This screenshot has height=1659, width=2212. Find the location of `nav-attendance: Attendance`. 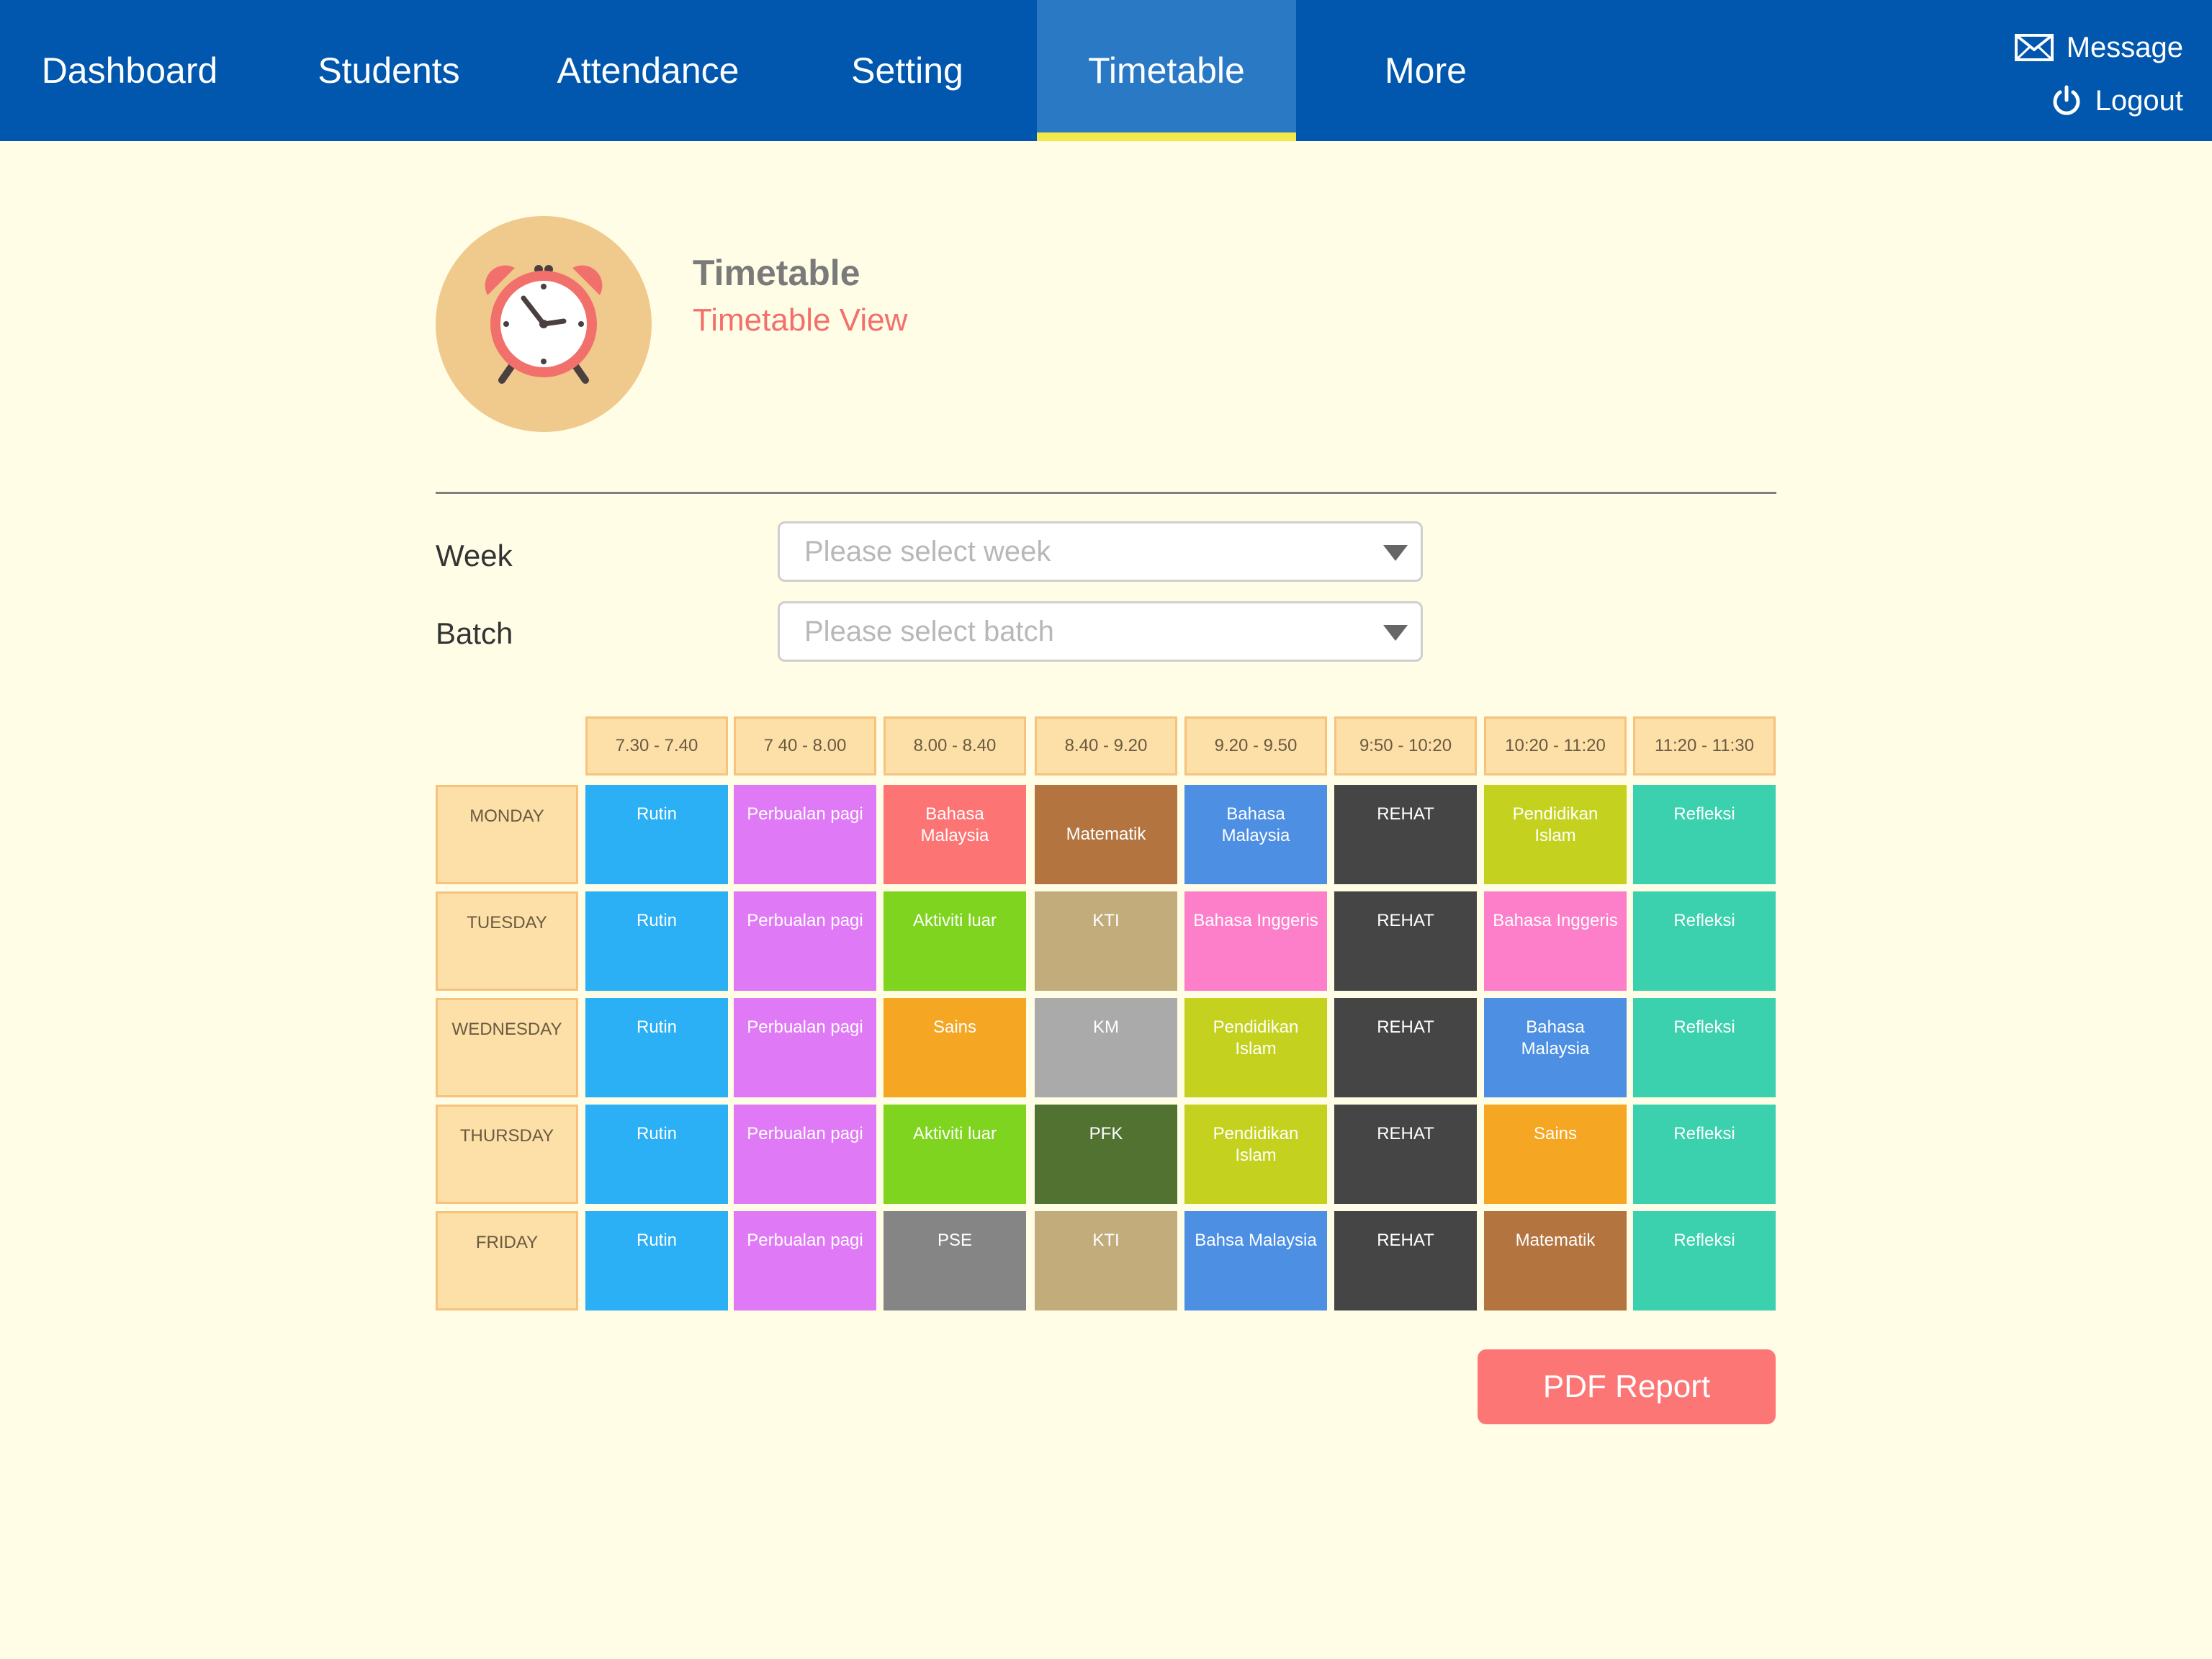

nav-attendance: Attendance is located at coordinates (648, 70).